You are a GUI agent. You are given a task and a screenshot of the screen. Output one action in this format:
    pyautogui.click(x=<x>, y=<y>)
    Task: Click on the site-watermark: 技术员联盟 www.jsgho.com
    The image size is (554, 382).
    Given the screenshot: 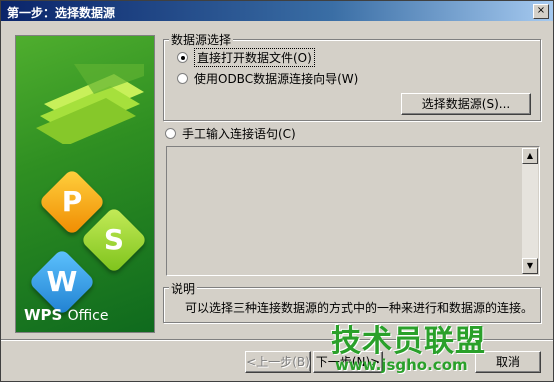 What is the action you would take?
    pyautogui.click(x=436, y=348)
    